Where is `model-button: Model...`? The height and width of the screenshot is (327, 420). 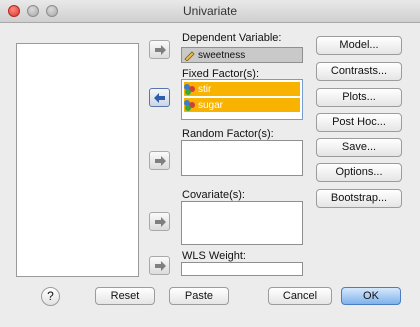 model-button: Model... is located at coordinates (359, 45).